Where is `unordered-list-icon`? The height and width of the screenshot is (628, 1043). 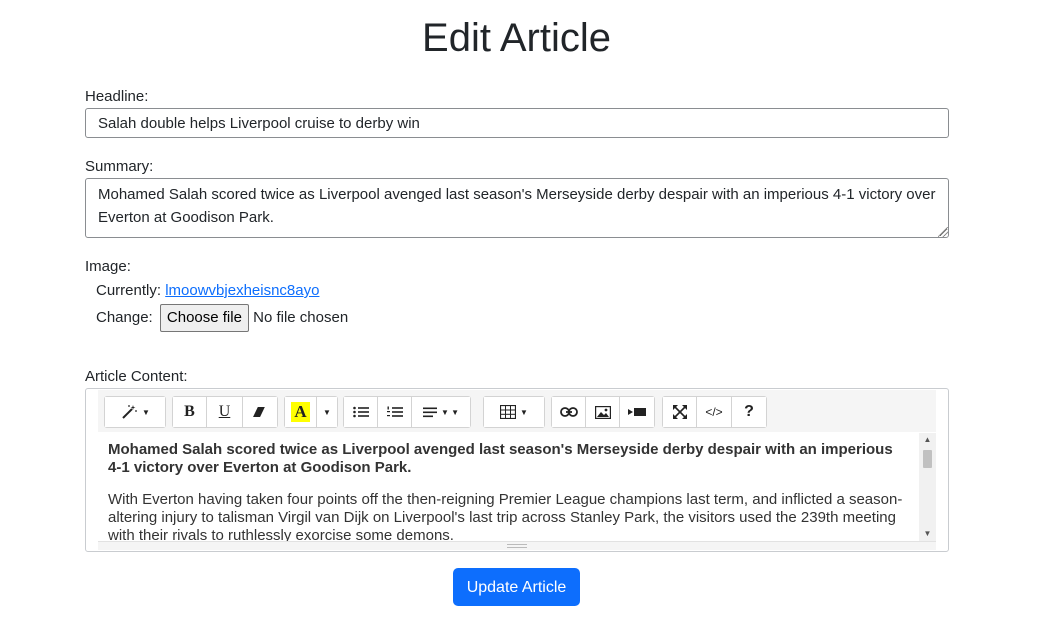
unordered-list-icon is located at coordinates (360, 412).